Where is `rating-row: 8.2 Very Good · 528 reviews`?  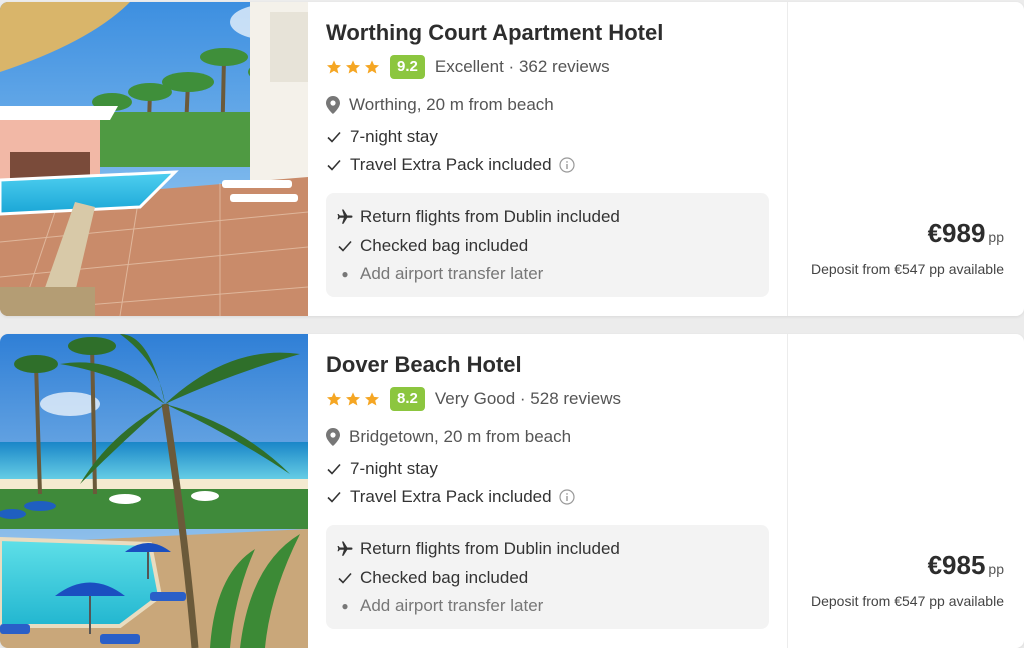 rating-row: 8.2 Very Good · 528 reviews is located at coordinates (473, 399).